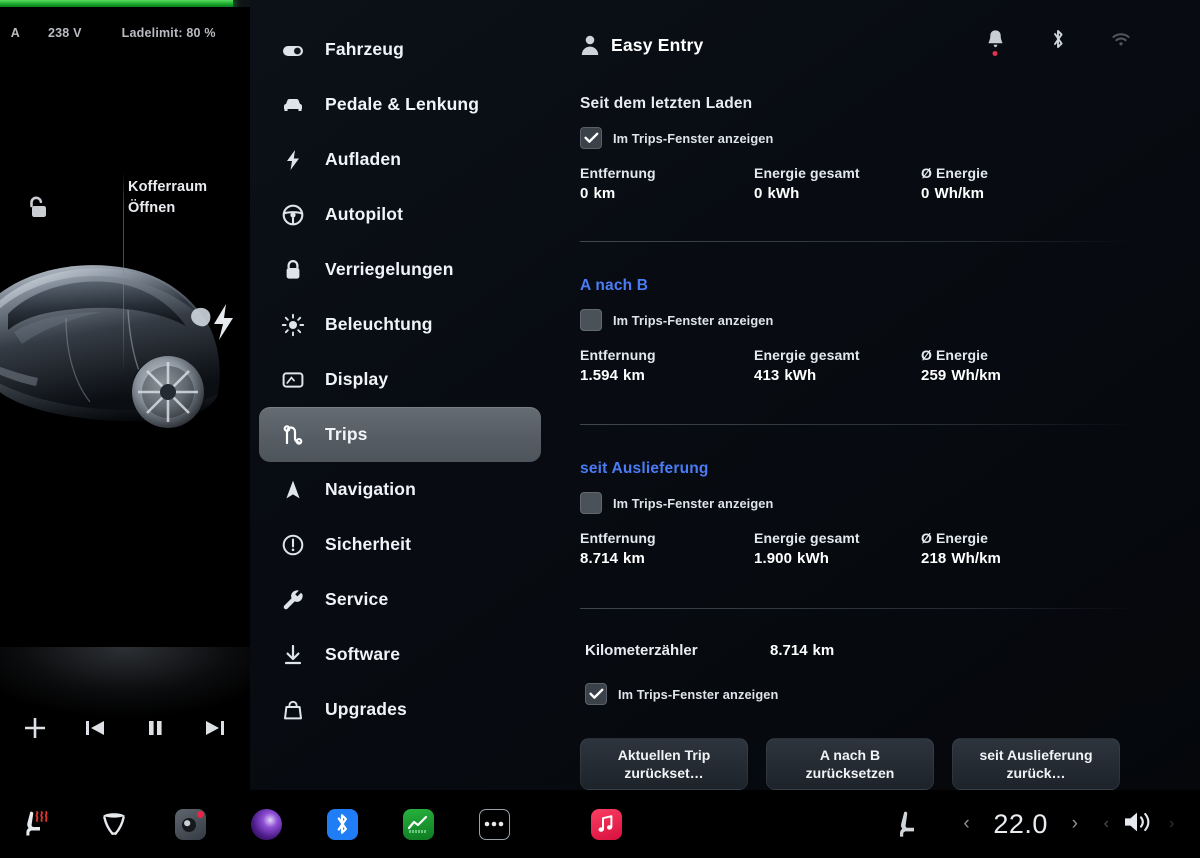 The image size is (1200, 858). I want to click on trunk-label-line1: Kofferraum, so click(168, 187).